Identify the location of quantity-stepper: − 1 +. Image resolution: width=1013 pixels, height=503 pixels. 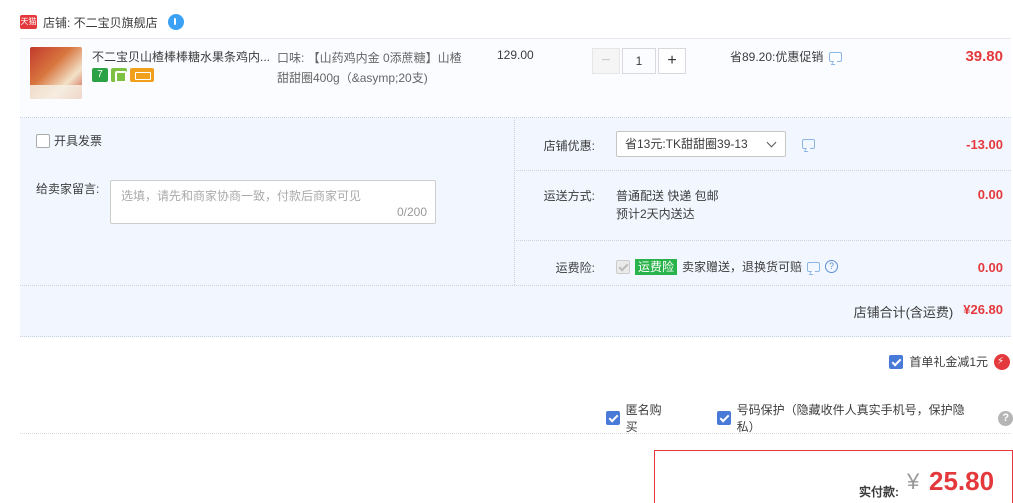
(639, 61).